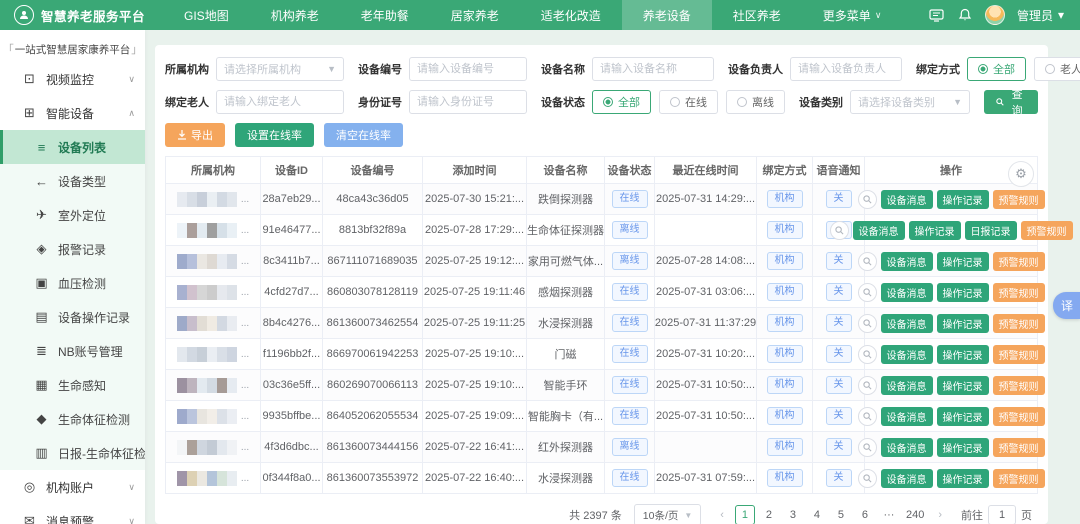 The width and height of the screenshot is (1080, 524). I want to click on sidebar-subitem-1: ≡ 设备列表, so click(72, 147).